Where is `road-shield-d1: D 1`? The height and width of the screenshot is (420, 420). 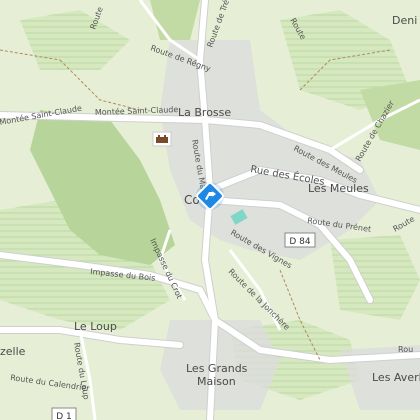 road-shield-d1: D 1 is located at coordinates (64, 413).